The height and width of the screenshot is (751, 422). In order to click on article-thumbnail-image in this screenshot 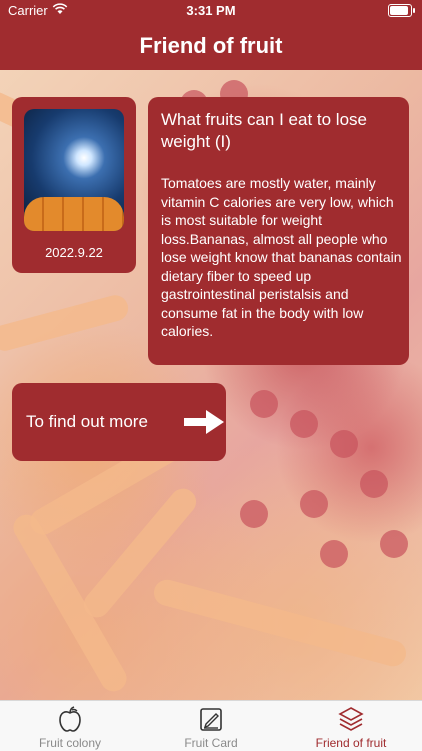, I will do `click(74, 170)`.